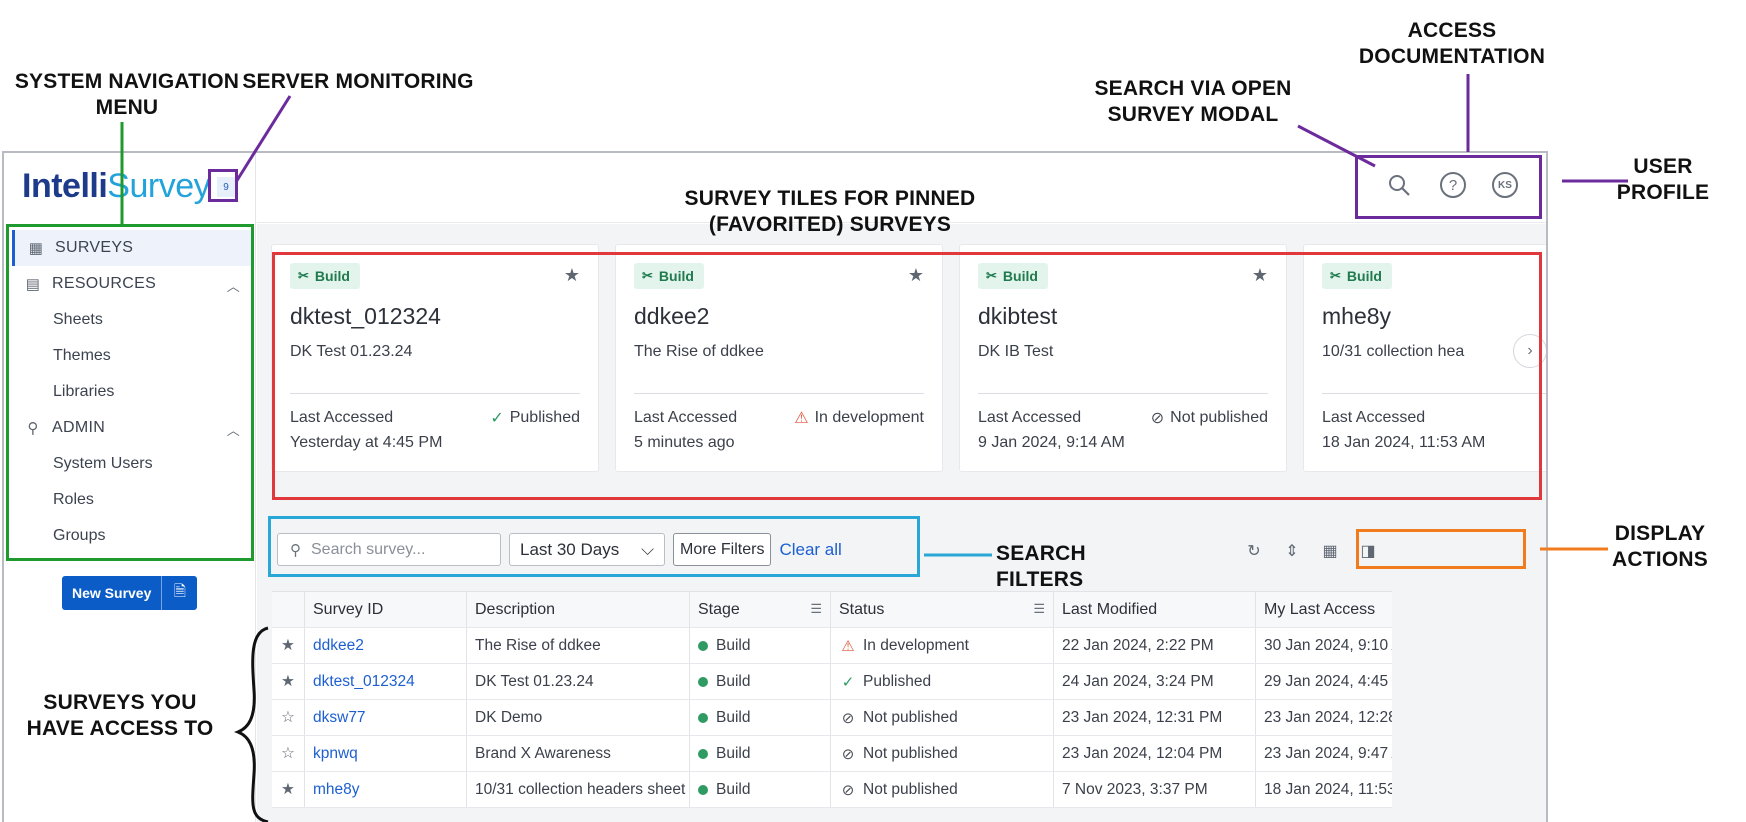 The height and width of the screenshot is (822, 1746). What do you see at coordinates (358, 81) in the screenshot?
I see `annotation-server-monitoring: SERVER MONITORING` at bounding box center [358, 81].